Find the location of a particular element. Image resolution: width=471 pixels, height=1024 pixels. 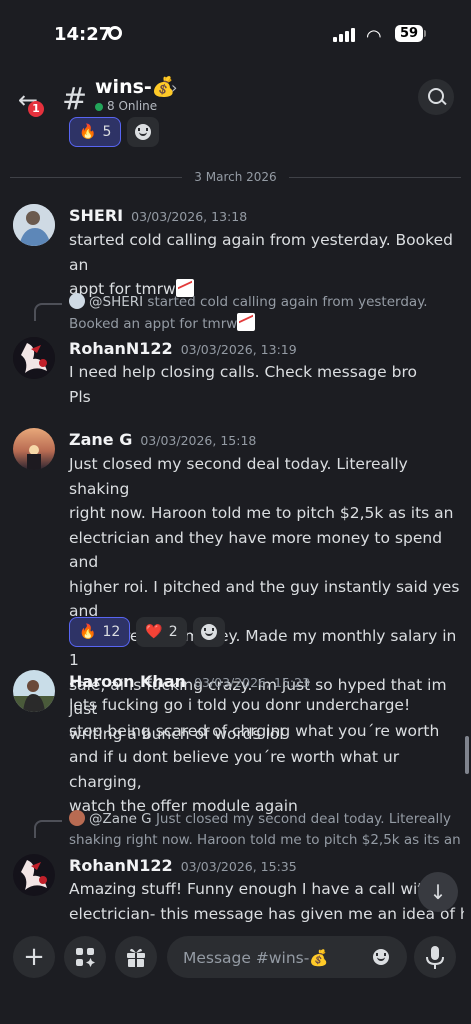

message-header: SHERI 03/03/2026, 13:18 is located at coordinates (158, 215).